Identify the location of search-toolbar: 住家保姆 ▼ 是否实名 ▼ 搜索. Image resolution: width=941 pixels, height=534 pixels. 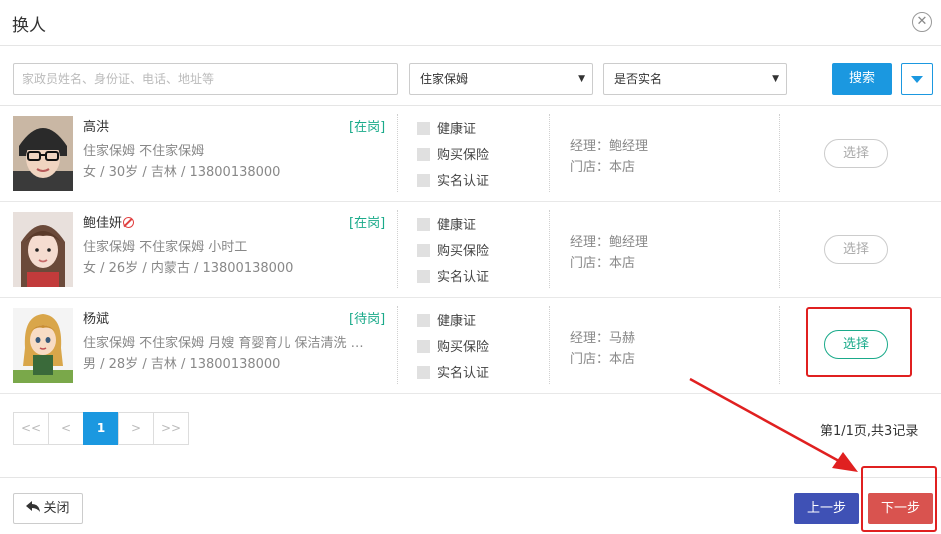
(470, 76).